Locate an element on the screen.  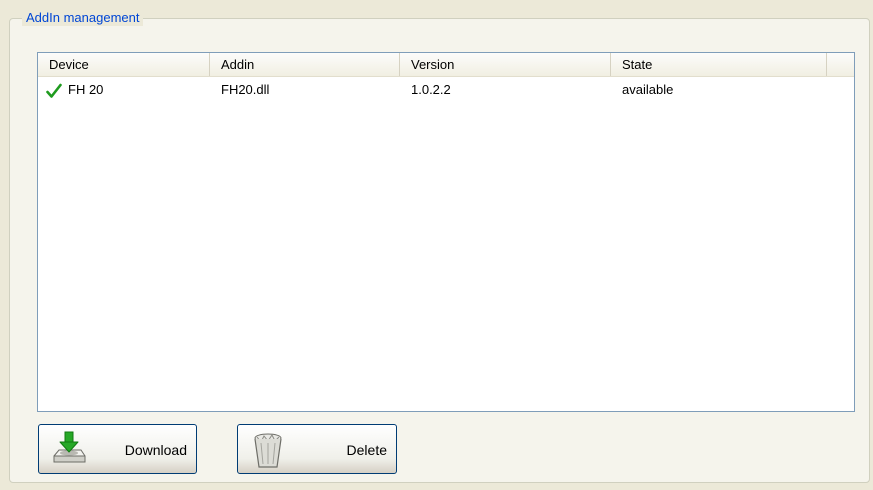
download-icon is located at coordinates (69, 449).